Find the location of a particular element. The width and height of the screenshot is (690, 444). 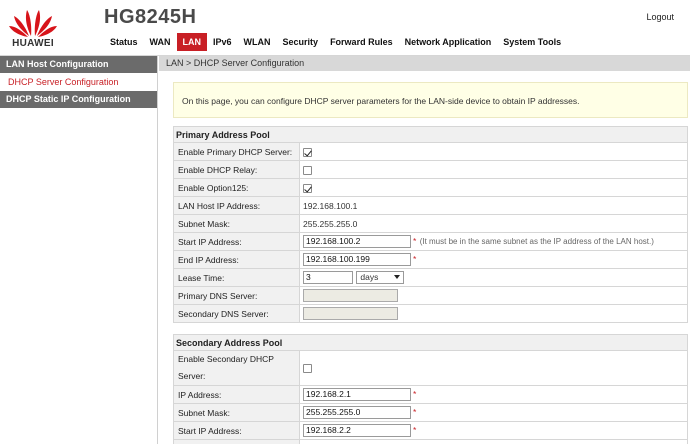

table-row: Enable Primary DHCP Server: is located at coordinates (430, 151).